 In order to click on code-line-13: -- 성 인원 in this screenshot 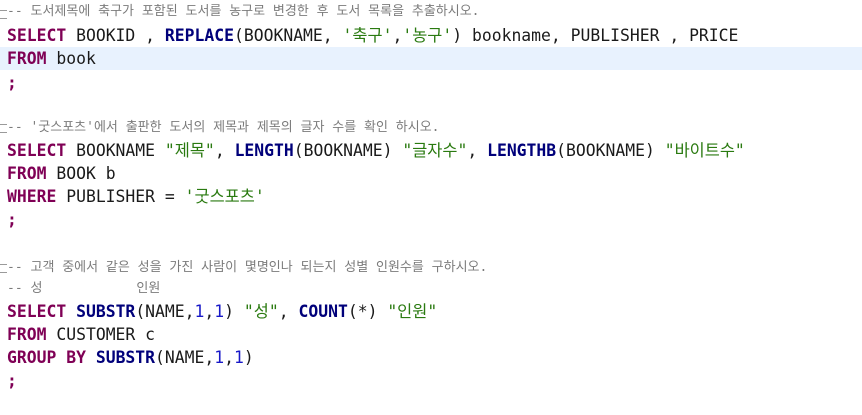, I will do `click(431, 288)`.